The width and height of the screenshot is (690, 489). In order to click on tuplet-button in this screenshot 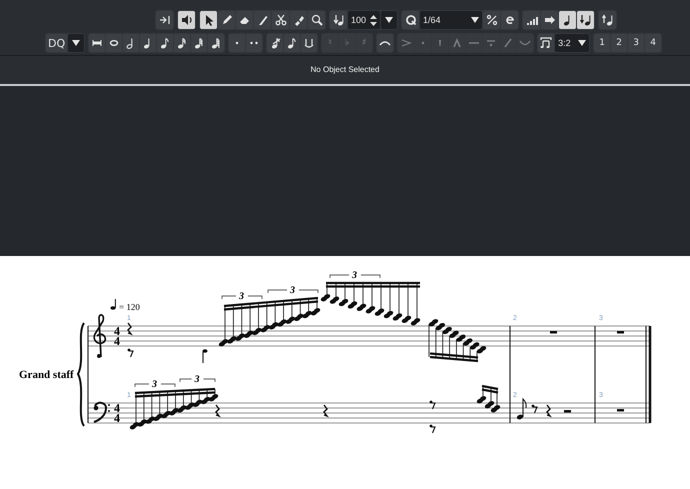, I will do `click(546, 43)`.